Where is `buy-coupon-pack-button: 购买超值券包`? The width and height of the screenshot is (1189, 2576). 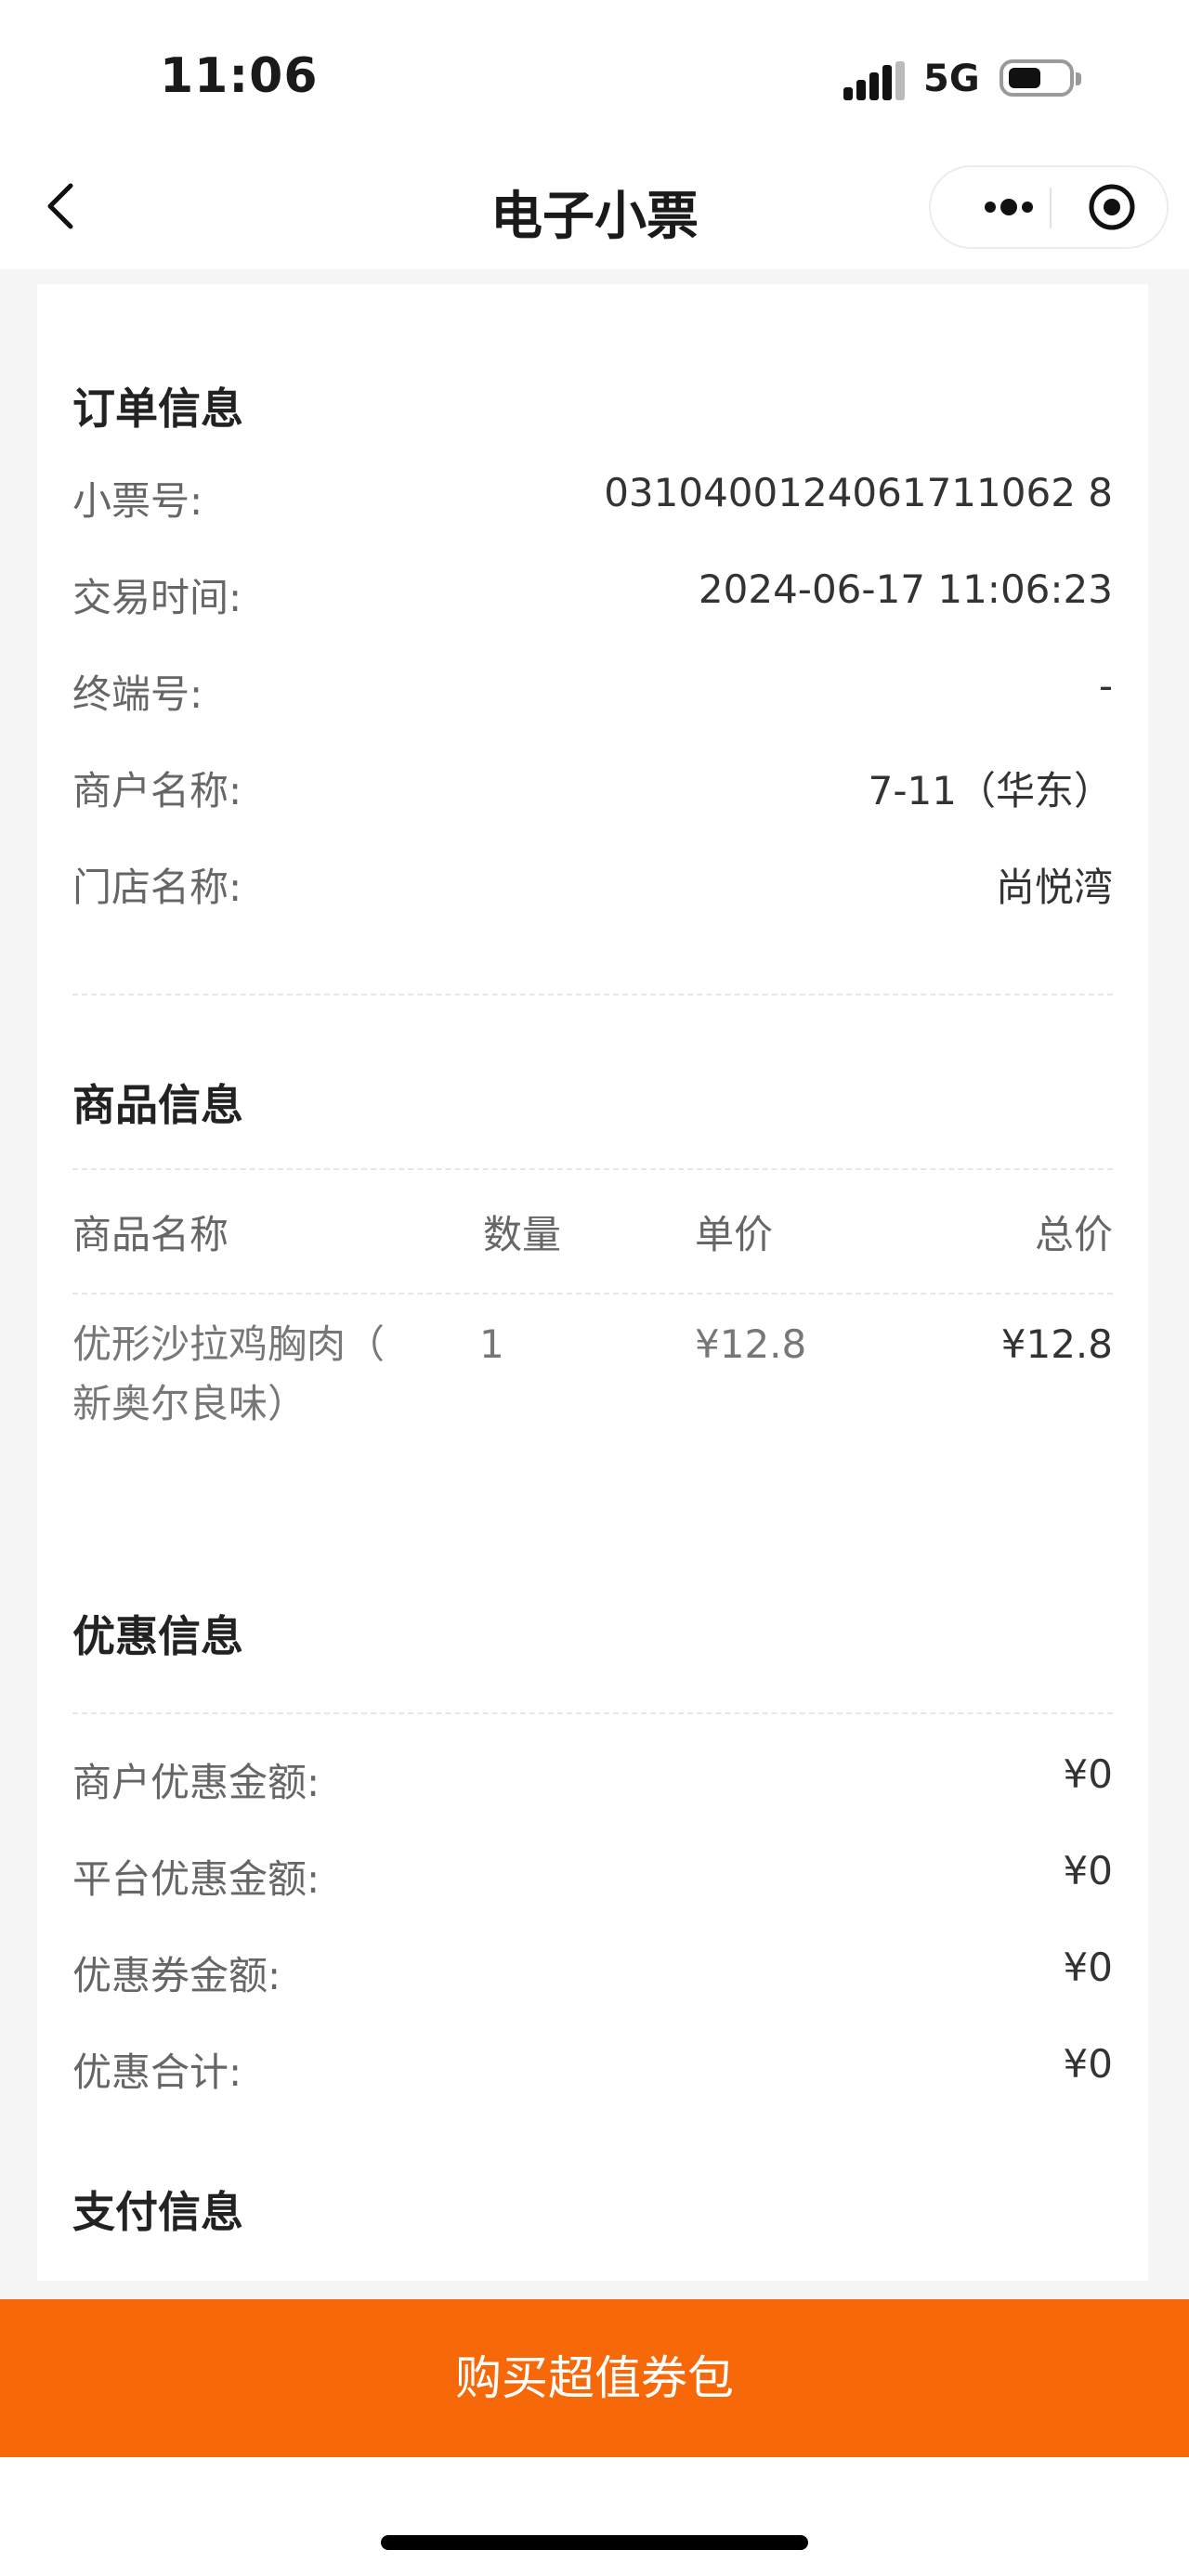
buy-coupon-pack-button: 购买超值券包 is located at coordinates (594, 2378).